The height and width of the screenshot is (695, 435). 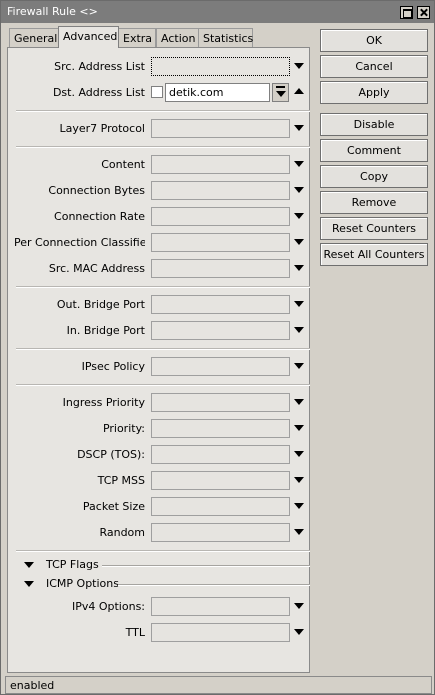 I want to click on ipv4-options-field, so click(x=220, y=606).